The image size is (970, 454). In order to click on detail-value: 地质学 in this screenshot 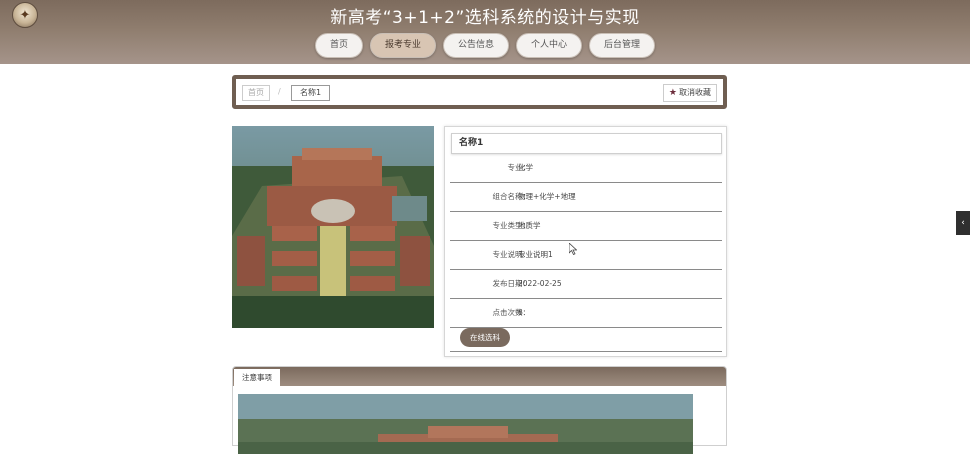, I will do `click(529, 225)`.